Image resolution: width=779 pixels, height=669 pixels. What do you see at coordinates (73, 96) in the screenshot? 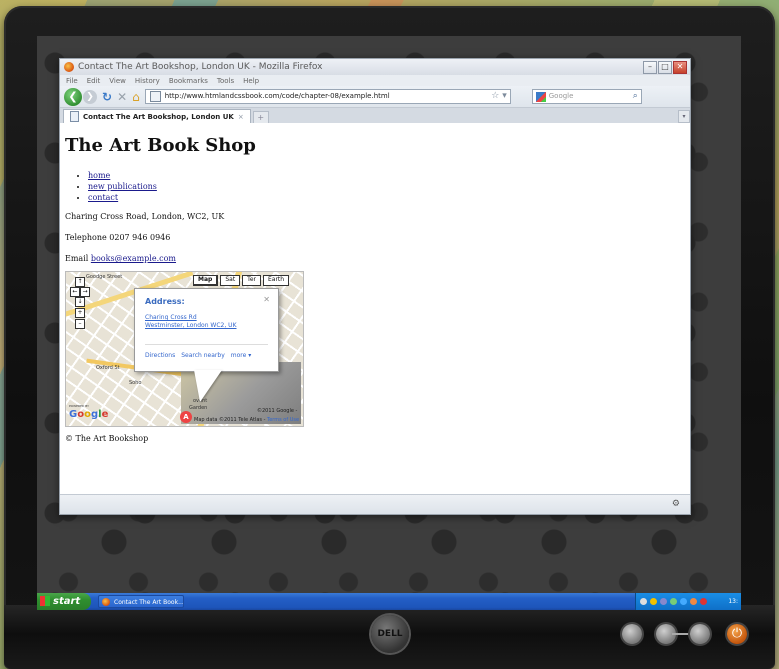
I see `back-arrow-icon: ❮` at bounding box center [73, 96].